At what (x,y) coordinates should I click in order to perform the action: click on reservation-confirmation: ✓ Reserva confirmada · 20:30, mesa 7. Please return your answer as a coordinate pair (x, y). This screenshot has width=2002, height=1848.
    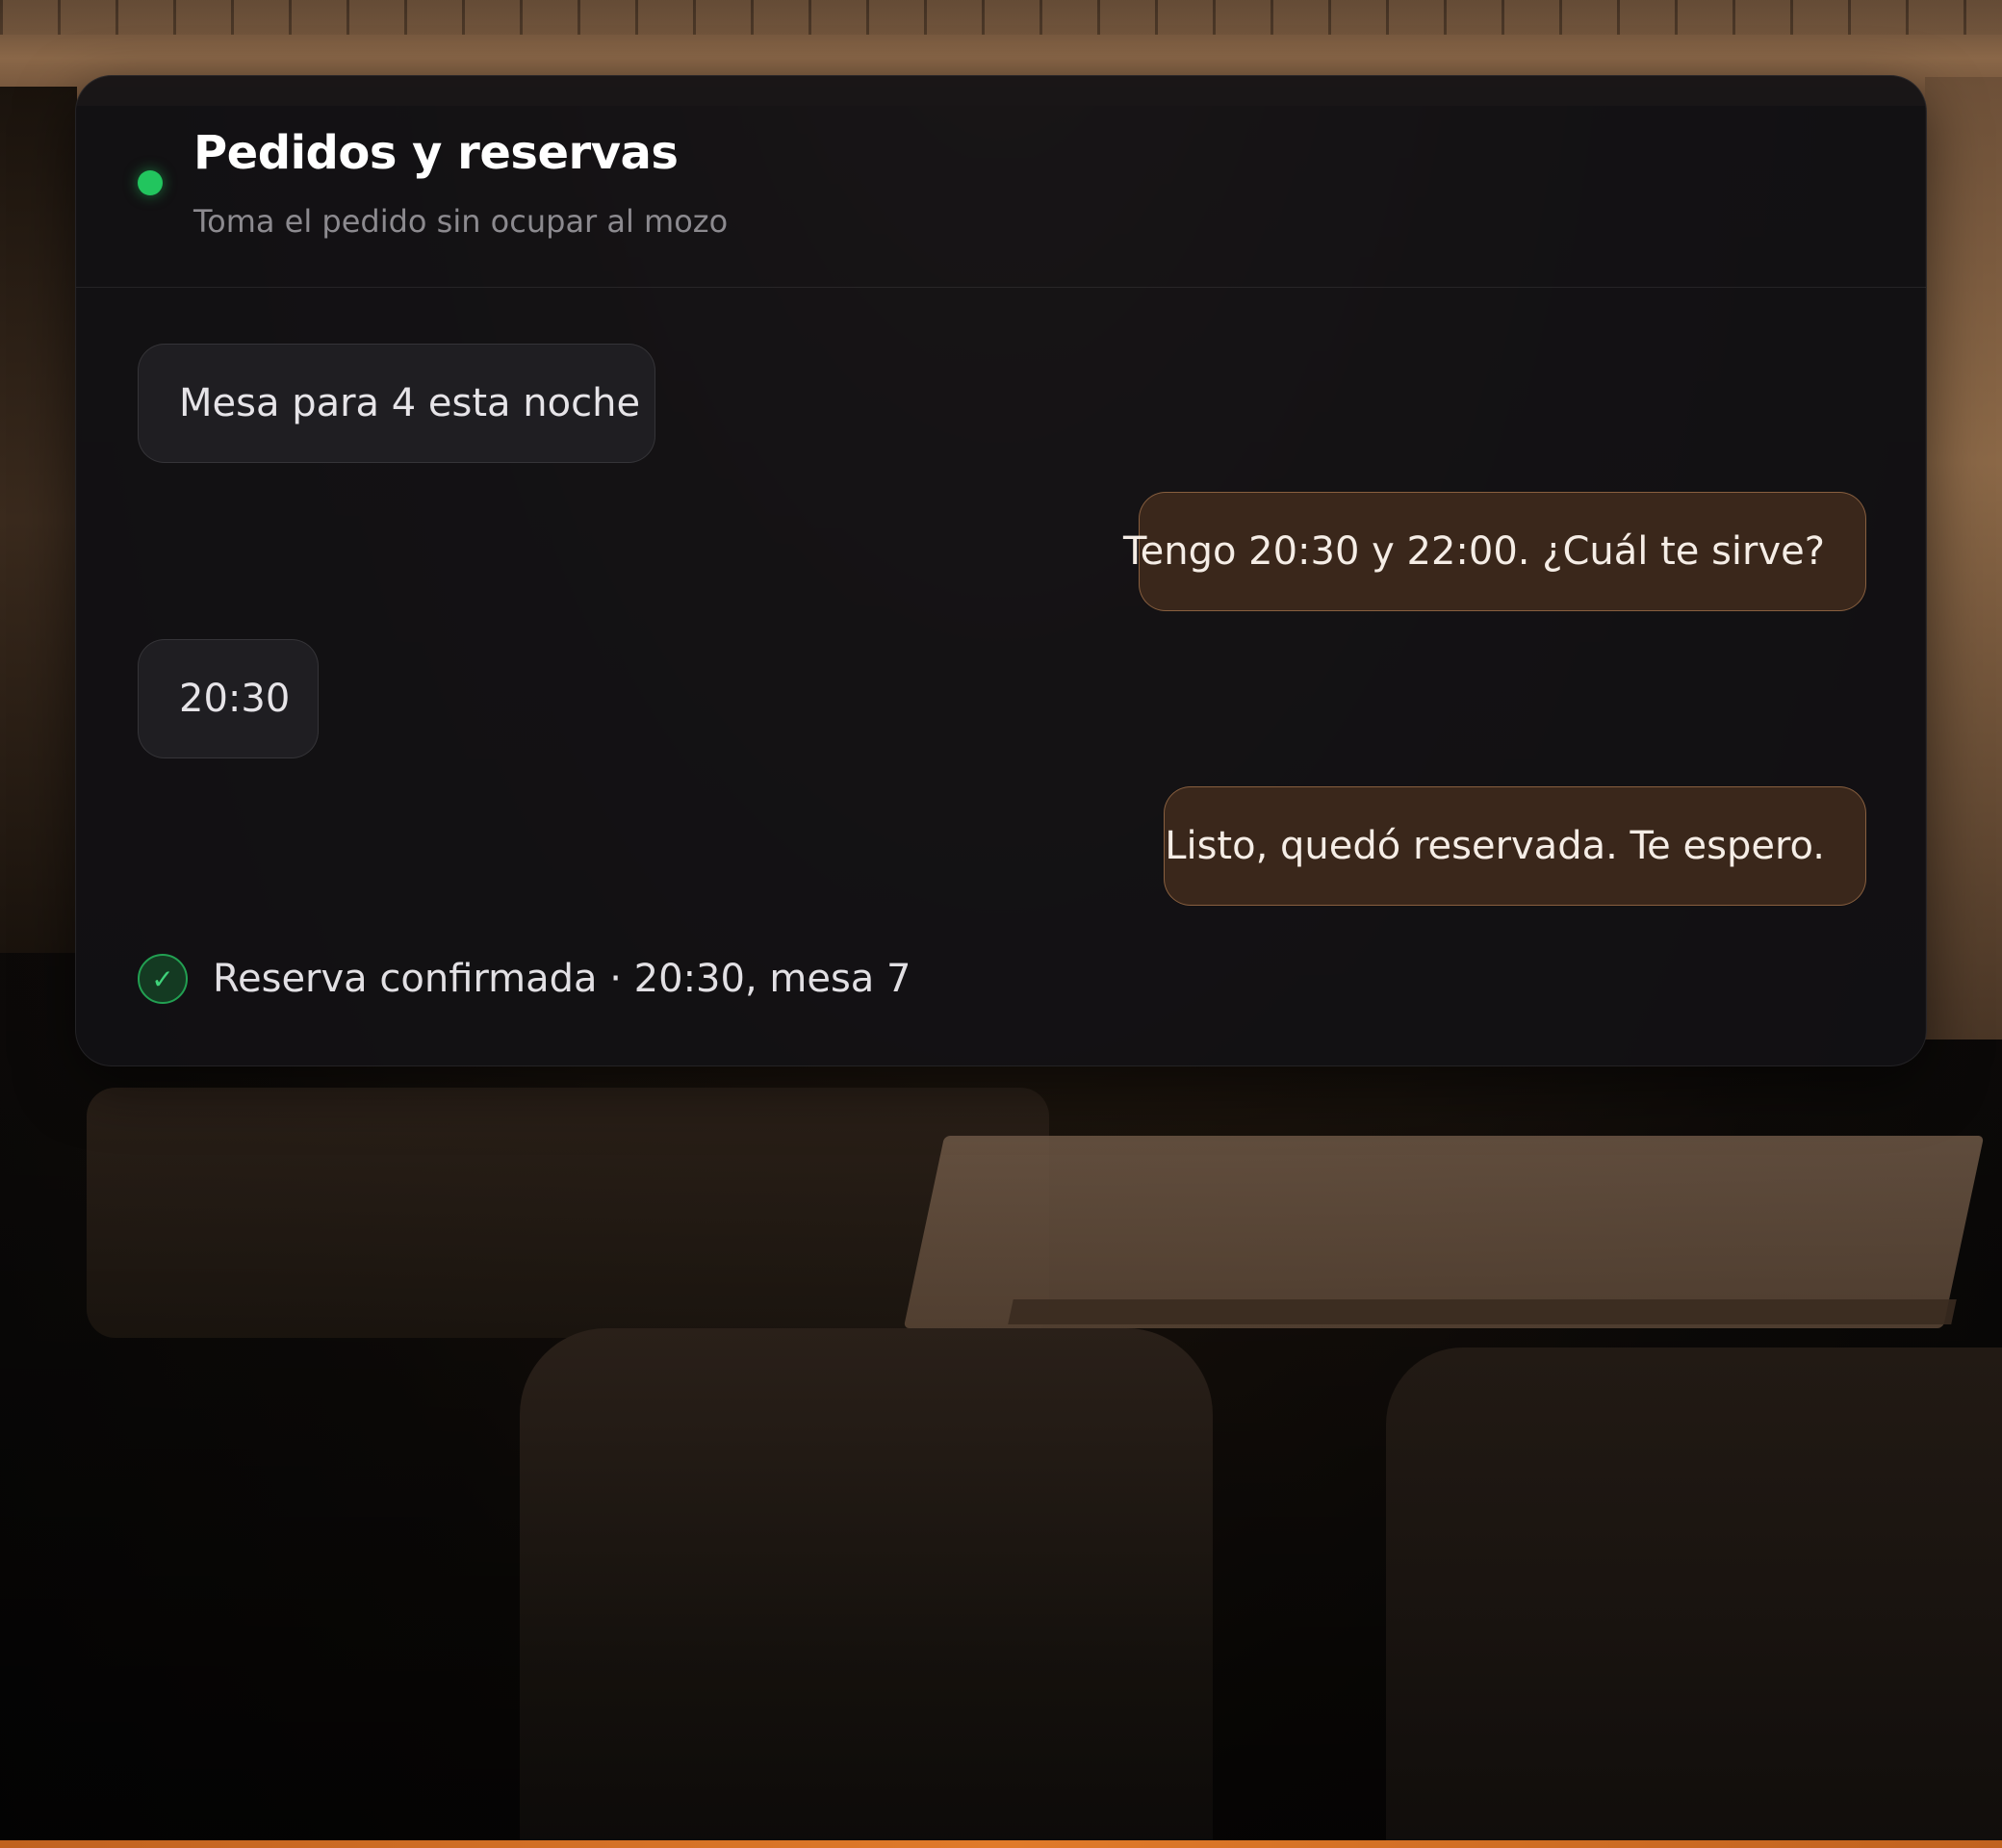
    Looking at the image, I should click on (524, 979).